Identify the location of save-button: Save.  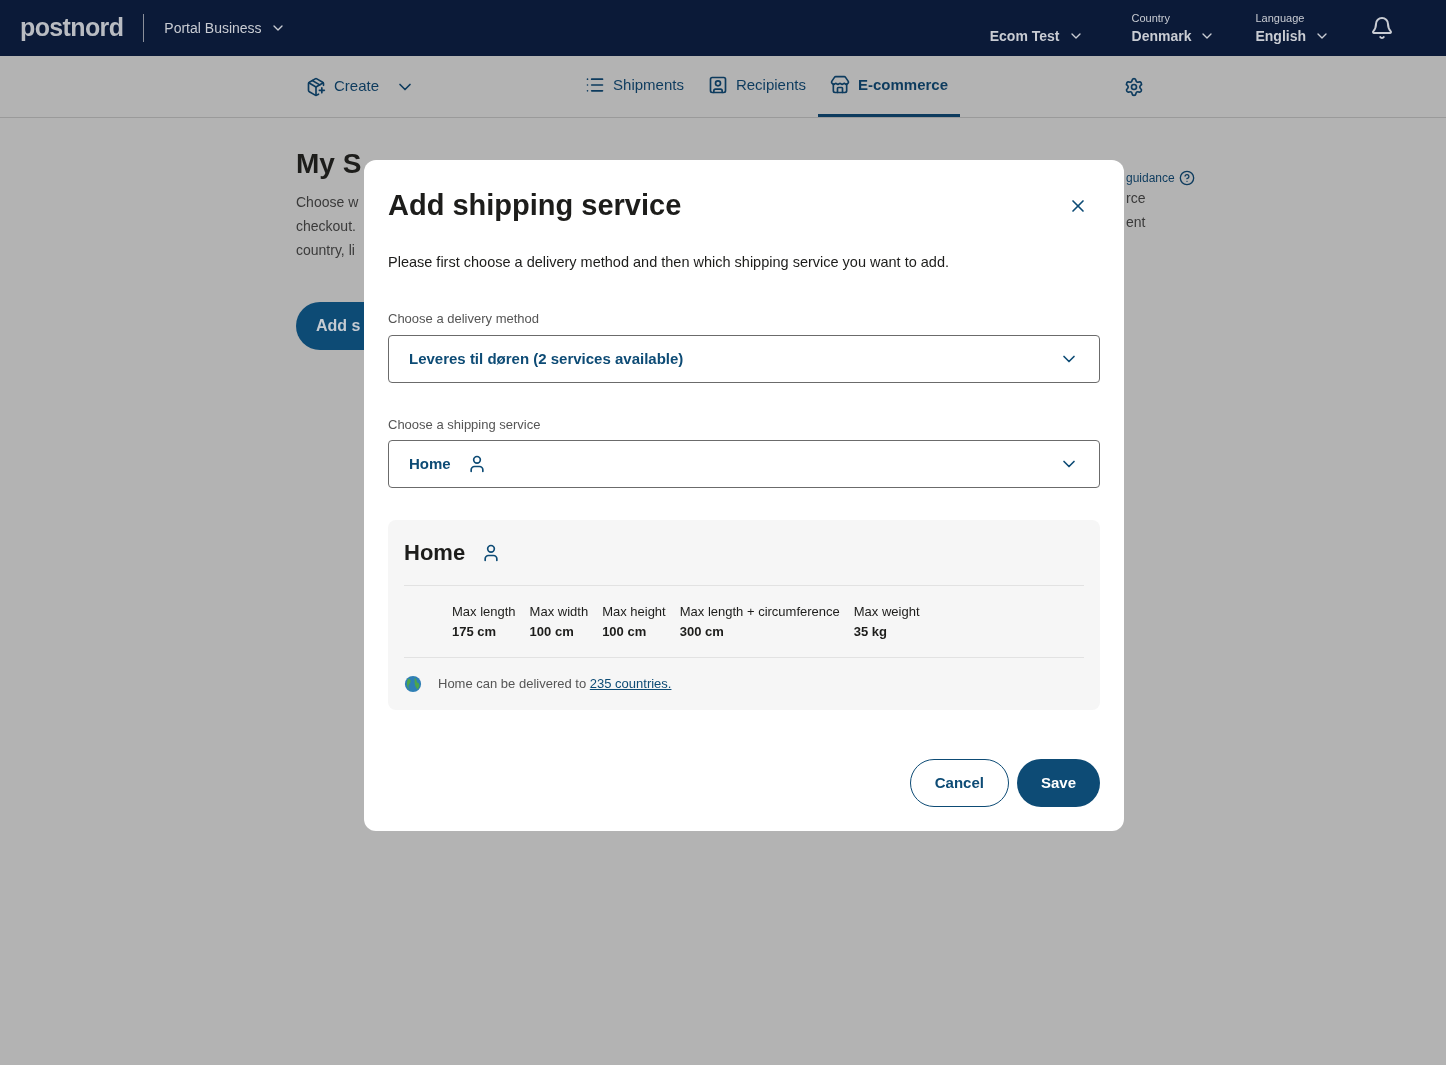
(1058, 783).